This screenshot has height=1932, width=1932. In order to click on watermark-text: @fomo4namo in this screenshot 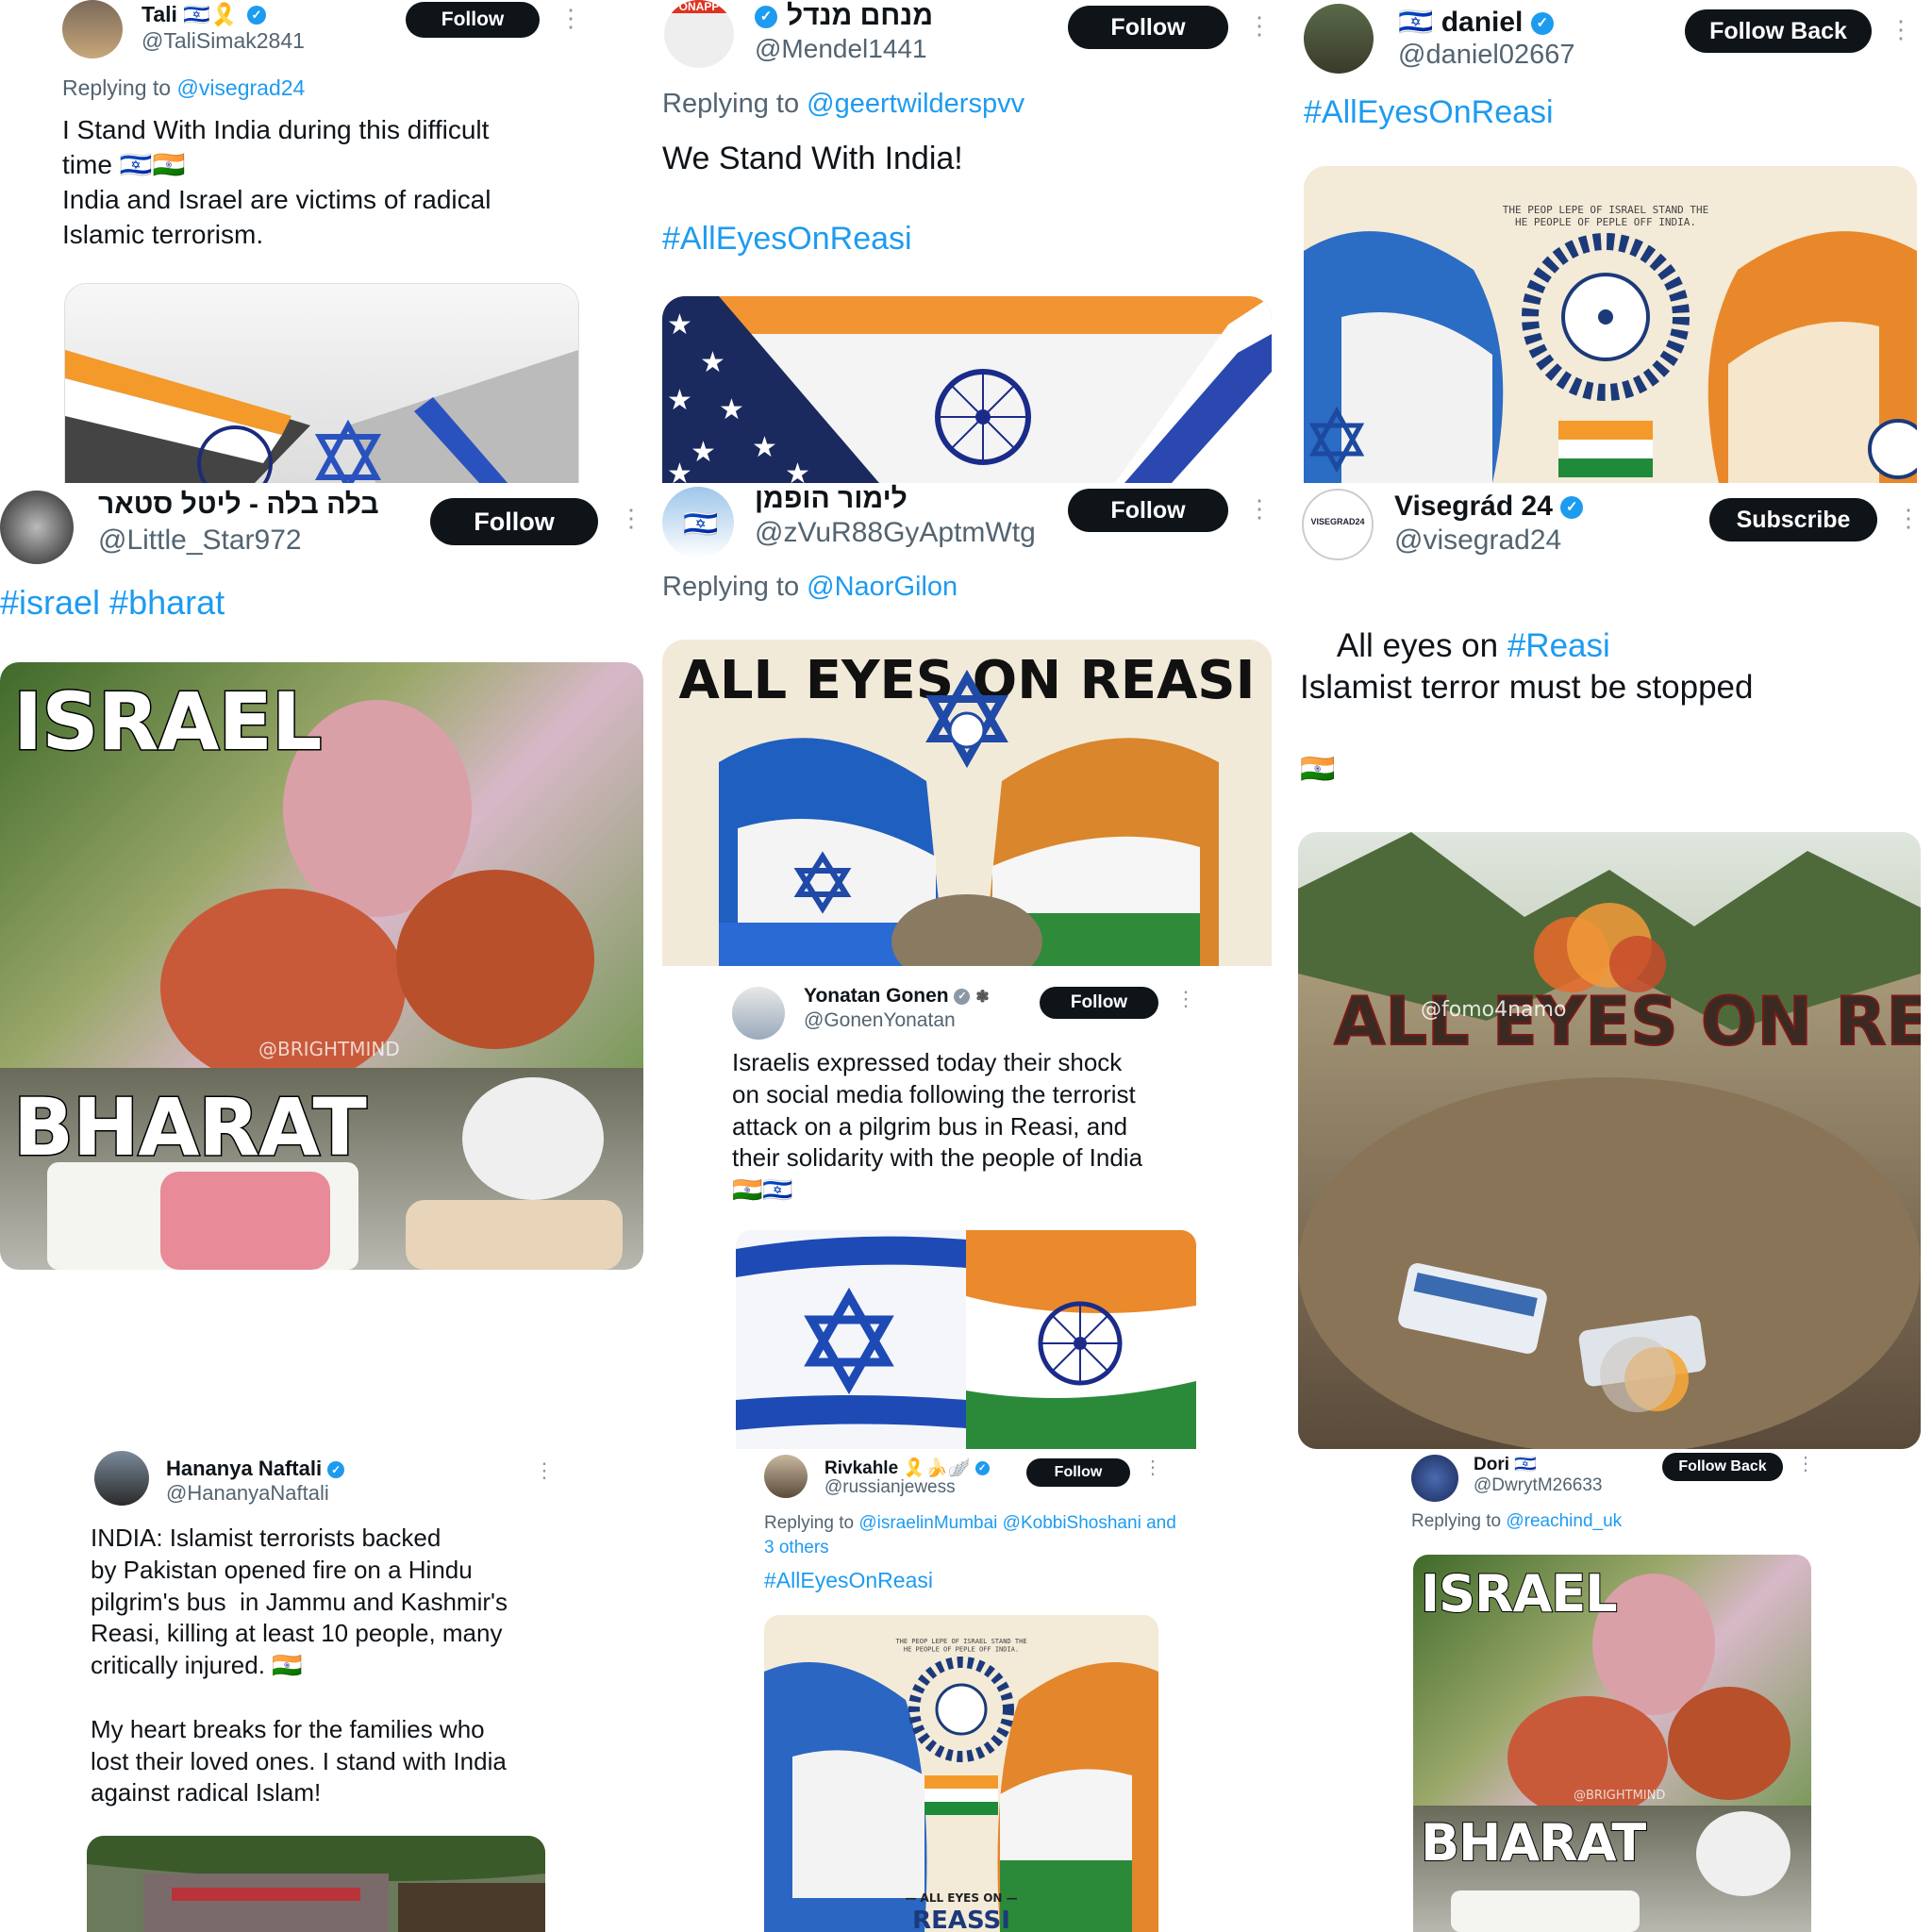, I will do `click(1493, 1010)`.